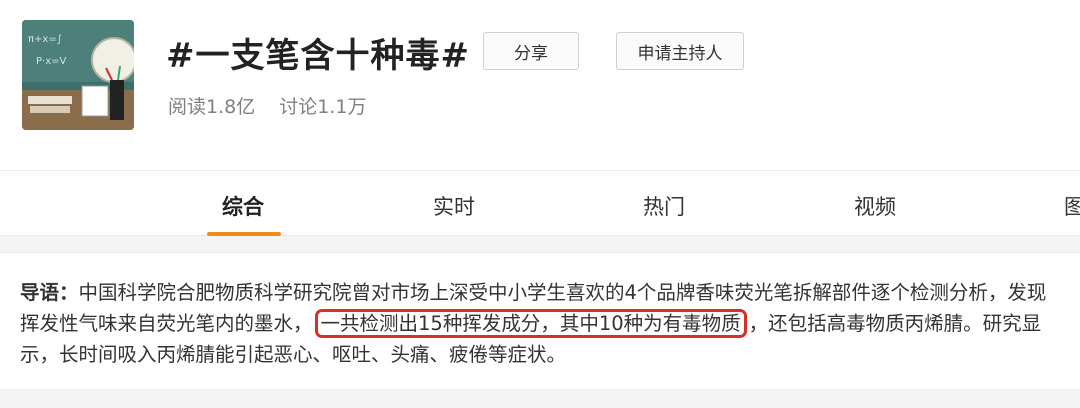 Image resolution: width=1080 pixels, height=408 pixels. Describe the element at coordinates (243, 206) in the screenshot. I see `tab-comprehensive: 综合` at that location.